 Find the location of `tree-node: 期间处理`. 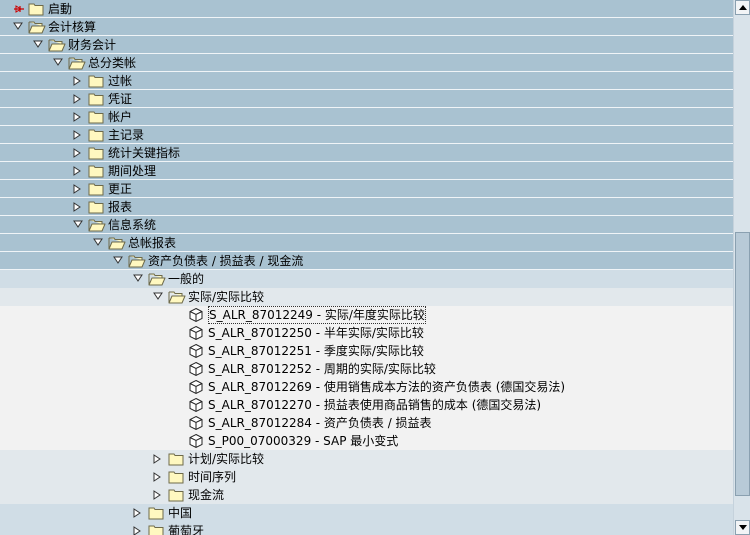

tree-node: 期间处理 is located at coordinates (366, 171).